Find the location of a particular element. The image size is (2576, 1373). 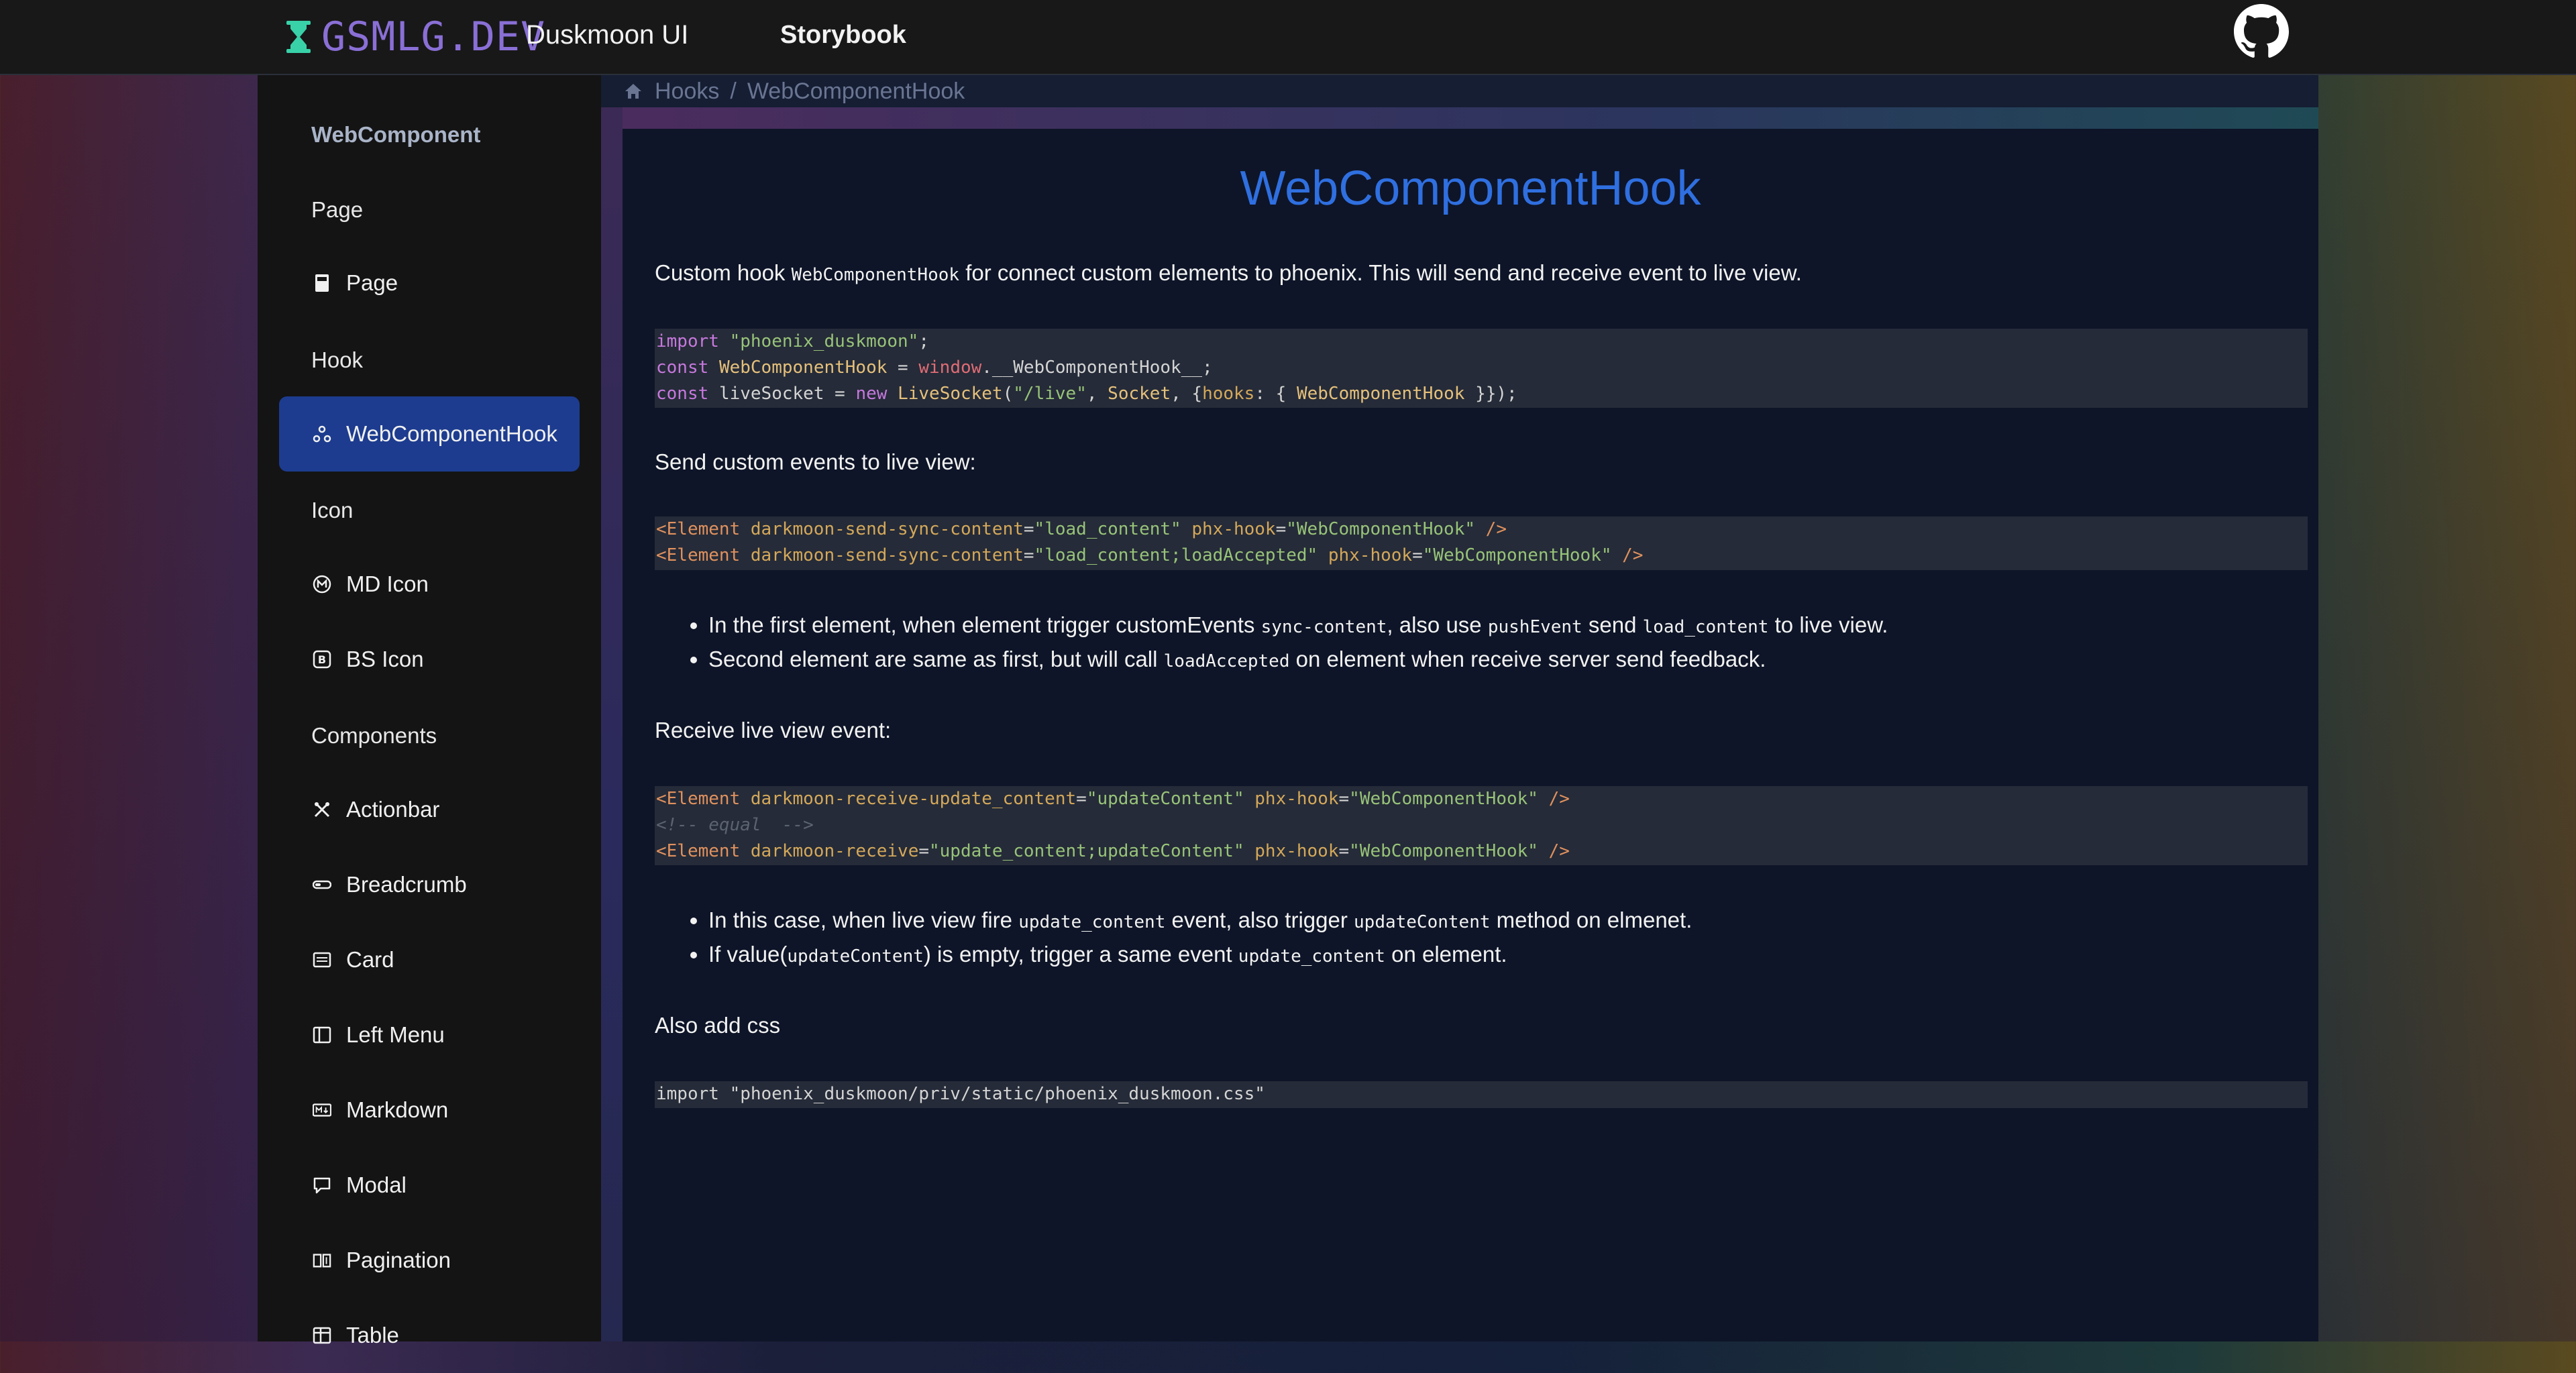

sidebar-item-breadcrumb: Breadcrumb is located at coordinates (429, 884).